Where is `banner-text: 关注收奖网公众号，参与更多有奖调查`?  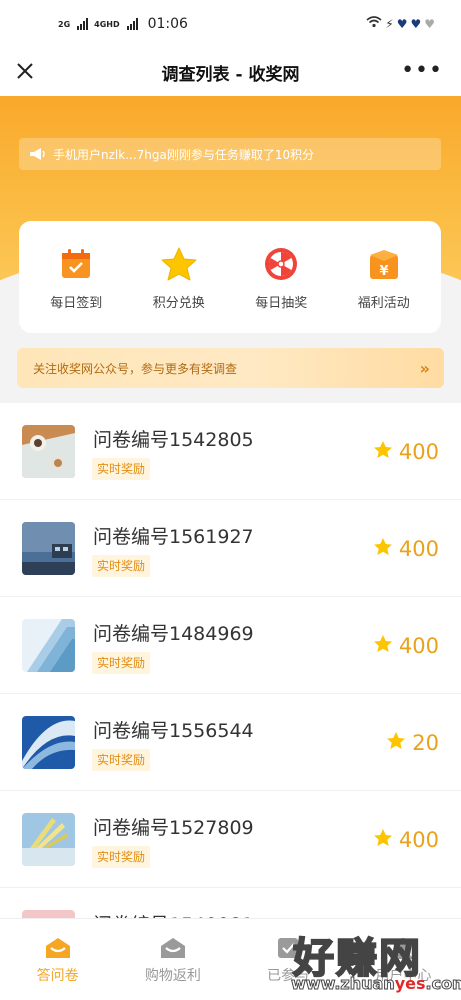
banner-text: 关注收奖网公众号，参与更多有奖调查 is located at coordinates (135, 368).